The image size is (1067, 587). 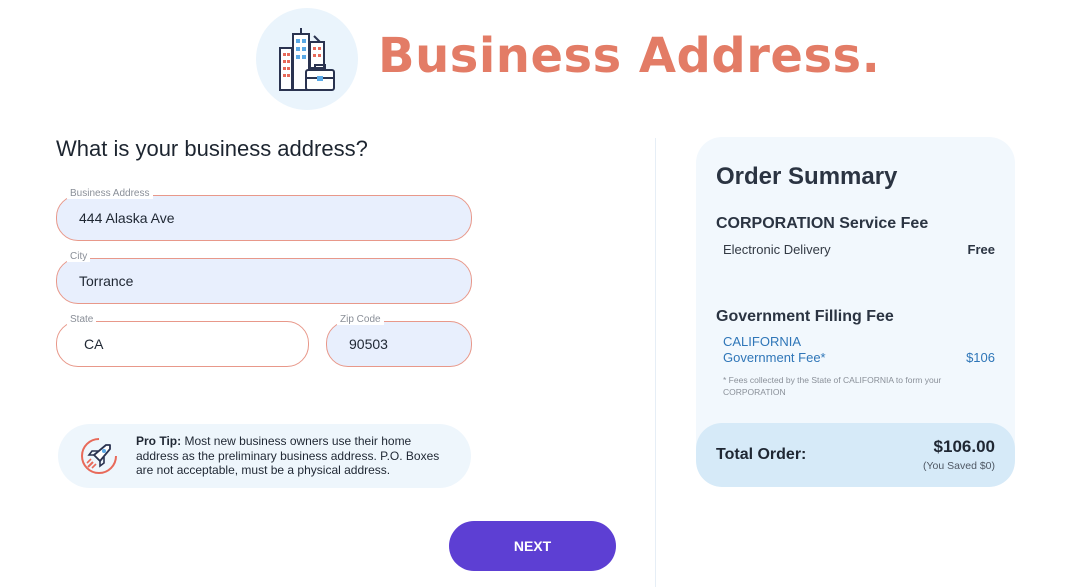 What do you see at coordinates (959, 466) in the screenshot?
I see `total-saved-text: (You Saved $0)` at bounding box center [959, 466].